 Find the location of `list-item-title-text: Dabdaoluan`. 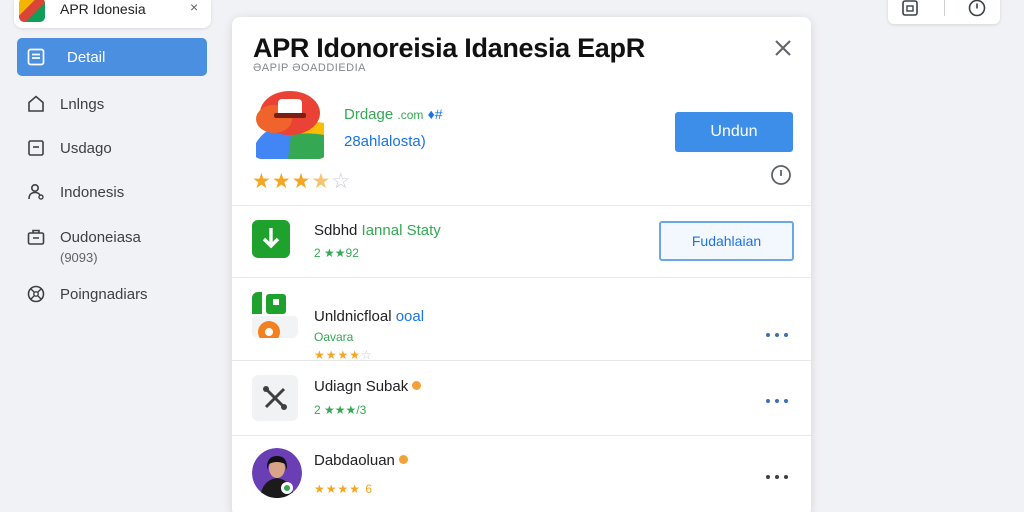

list-item-title-text: Dabdaoluan is located at coordinates (354, 460).